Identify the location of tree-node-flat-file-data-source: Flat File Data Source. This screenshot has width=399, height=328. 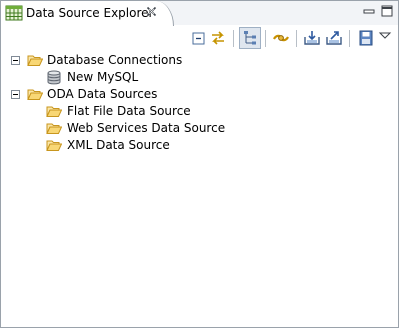
(216, 111).